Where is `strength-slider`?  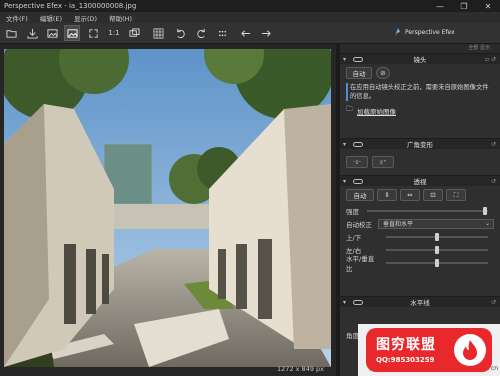
strength-slider is located at coordinates (427, 210).